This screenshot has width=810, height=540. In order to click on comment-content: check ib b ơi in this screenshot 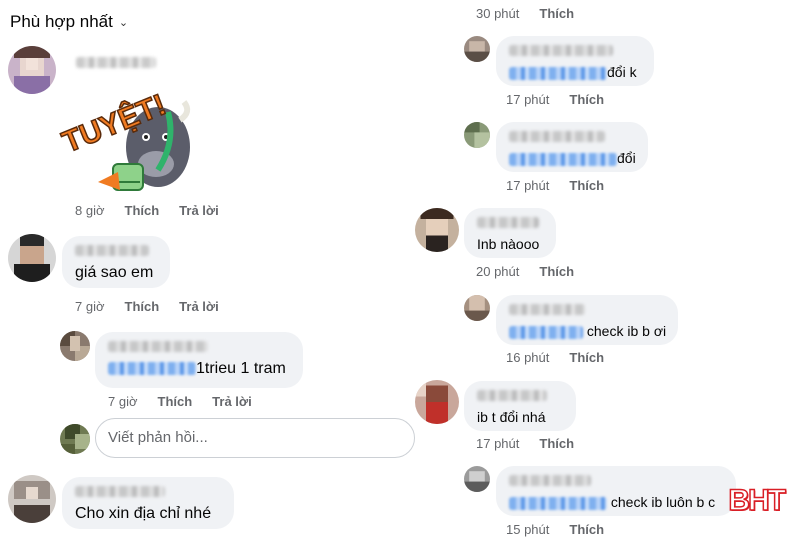, I will do `click(588, 331)`.